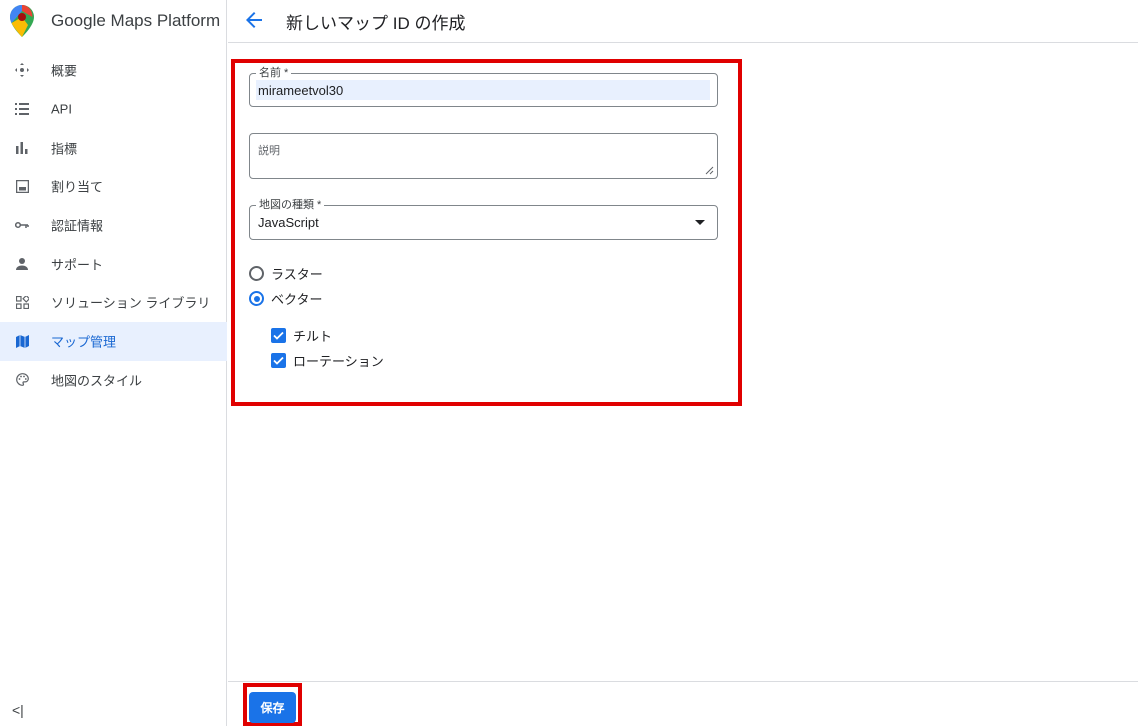 This screenshot has width=1138, height=726. I want to click on sidebar-item-label: 割り当て, so click(77, 187).